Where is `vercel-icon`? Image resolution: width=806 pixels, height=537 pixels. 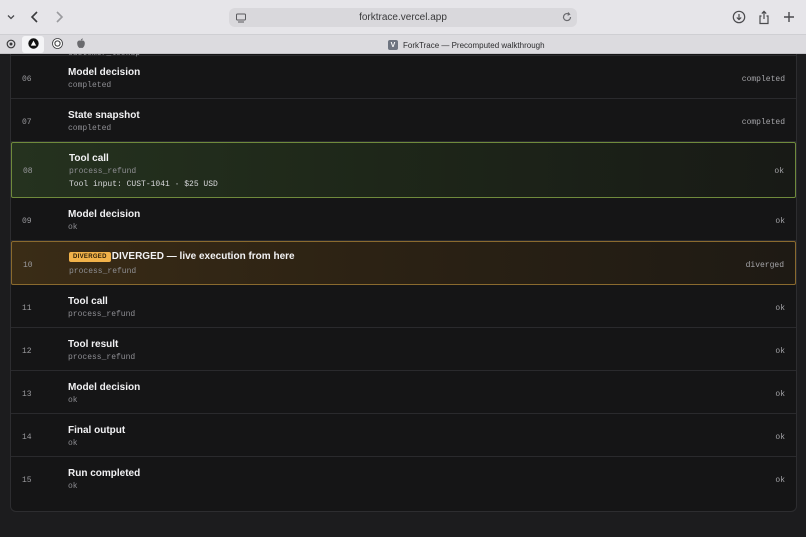
vercel-icon is located at coordinates (33, 45).